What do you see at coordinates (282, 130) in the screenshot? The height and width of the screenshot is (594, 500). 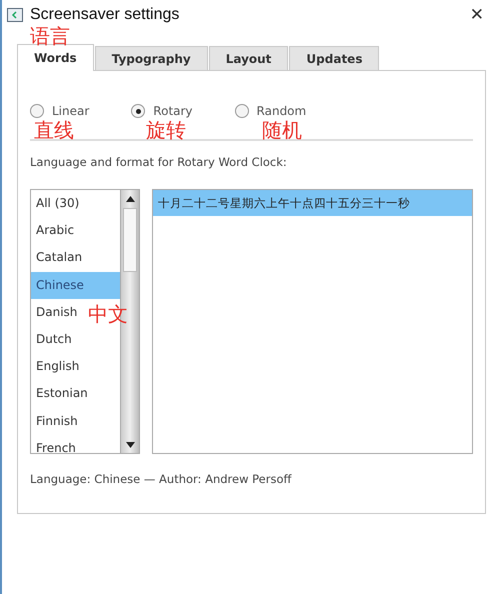 I see `annotation-text: 随机` at bounding box center [282, 130].